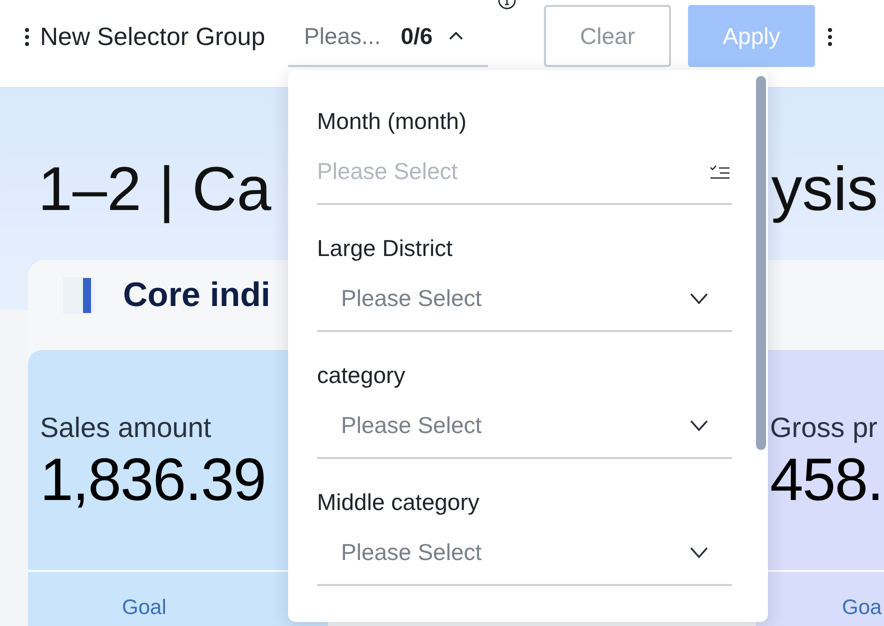 This screenshot has width=884, height=626. Describe the element at coordinates (824, 190) in the screenshot. I see `dashboard-title: ysis` at that location.